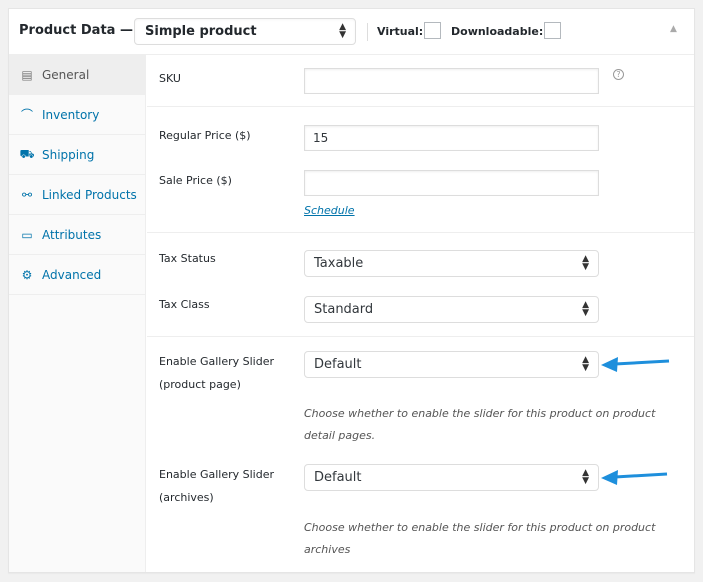 The image size is (703, 582). Describe the element at coordinates (451, 263) in the screenshot. I see `tax-status-select: Taxable ▲ ▼` at that location.